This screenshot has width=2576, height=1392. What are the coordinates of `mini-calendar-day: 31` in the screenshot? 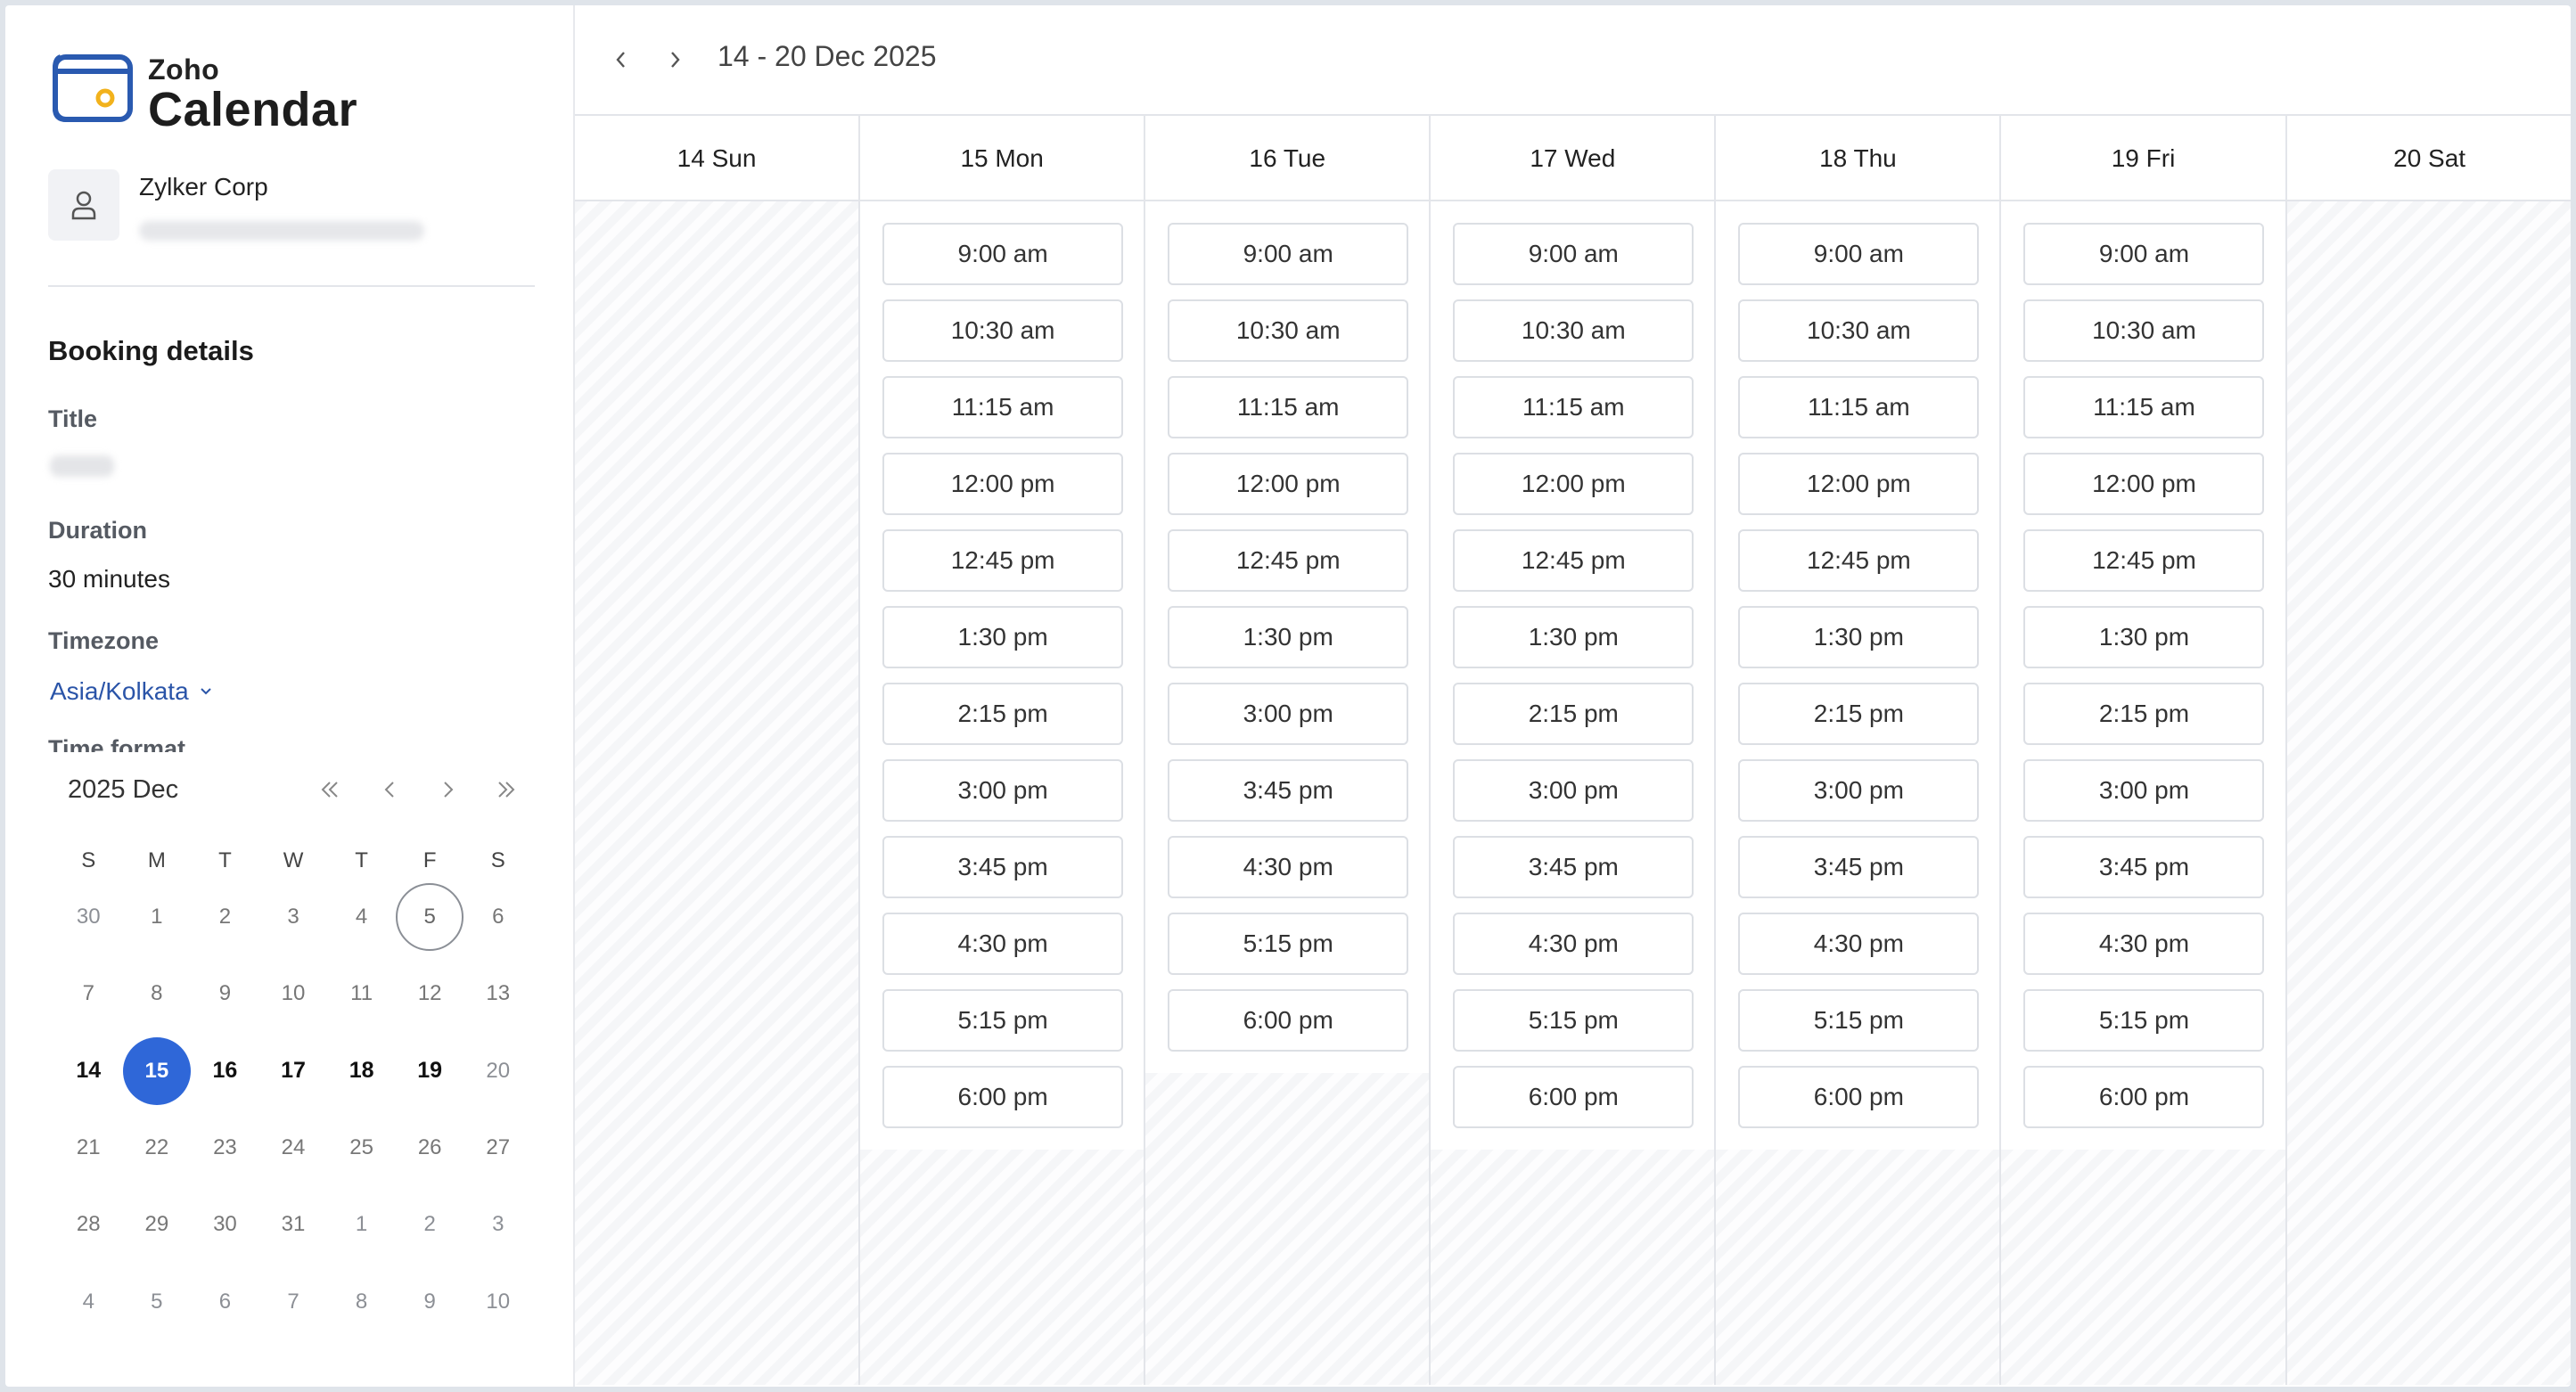 It's located at (293, 1224).